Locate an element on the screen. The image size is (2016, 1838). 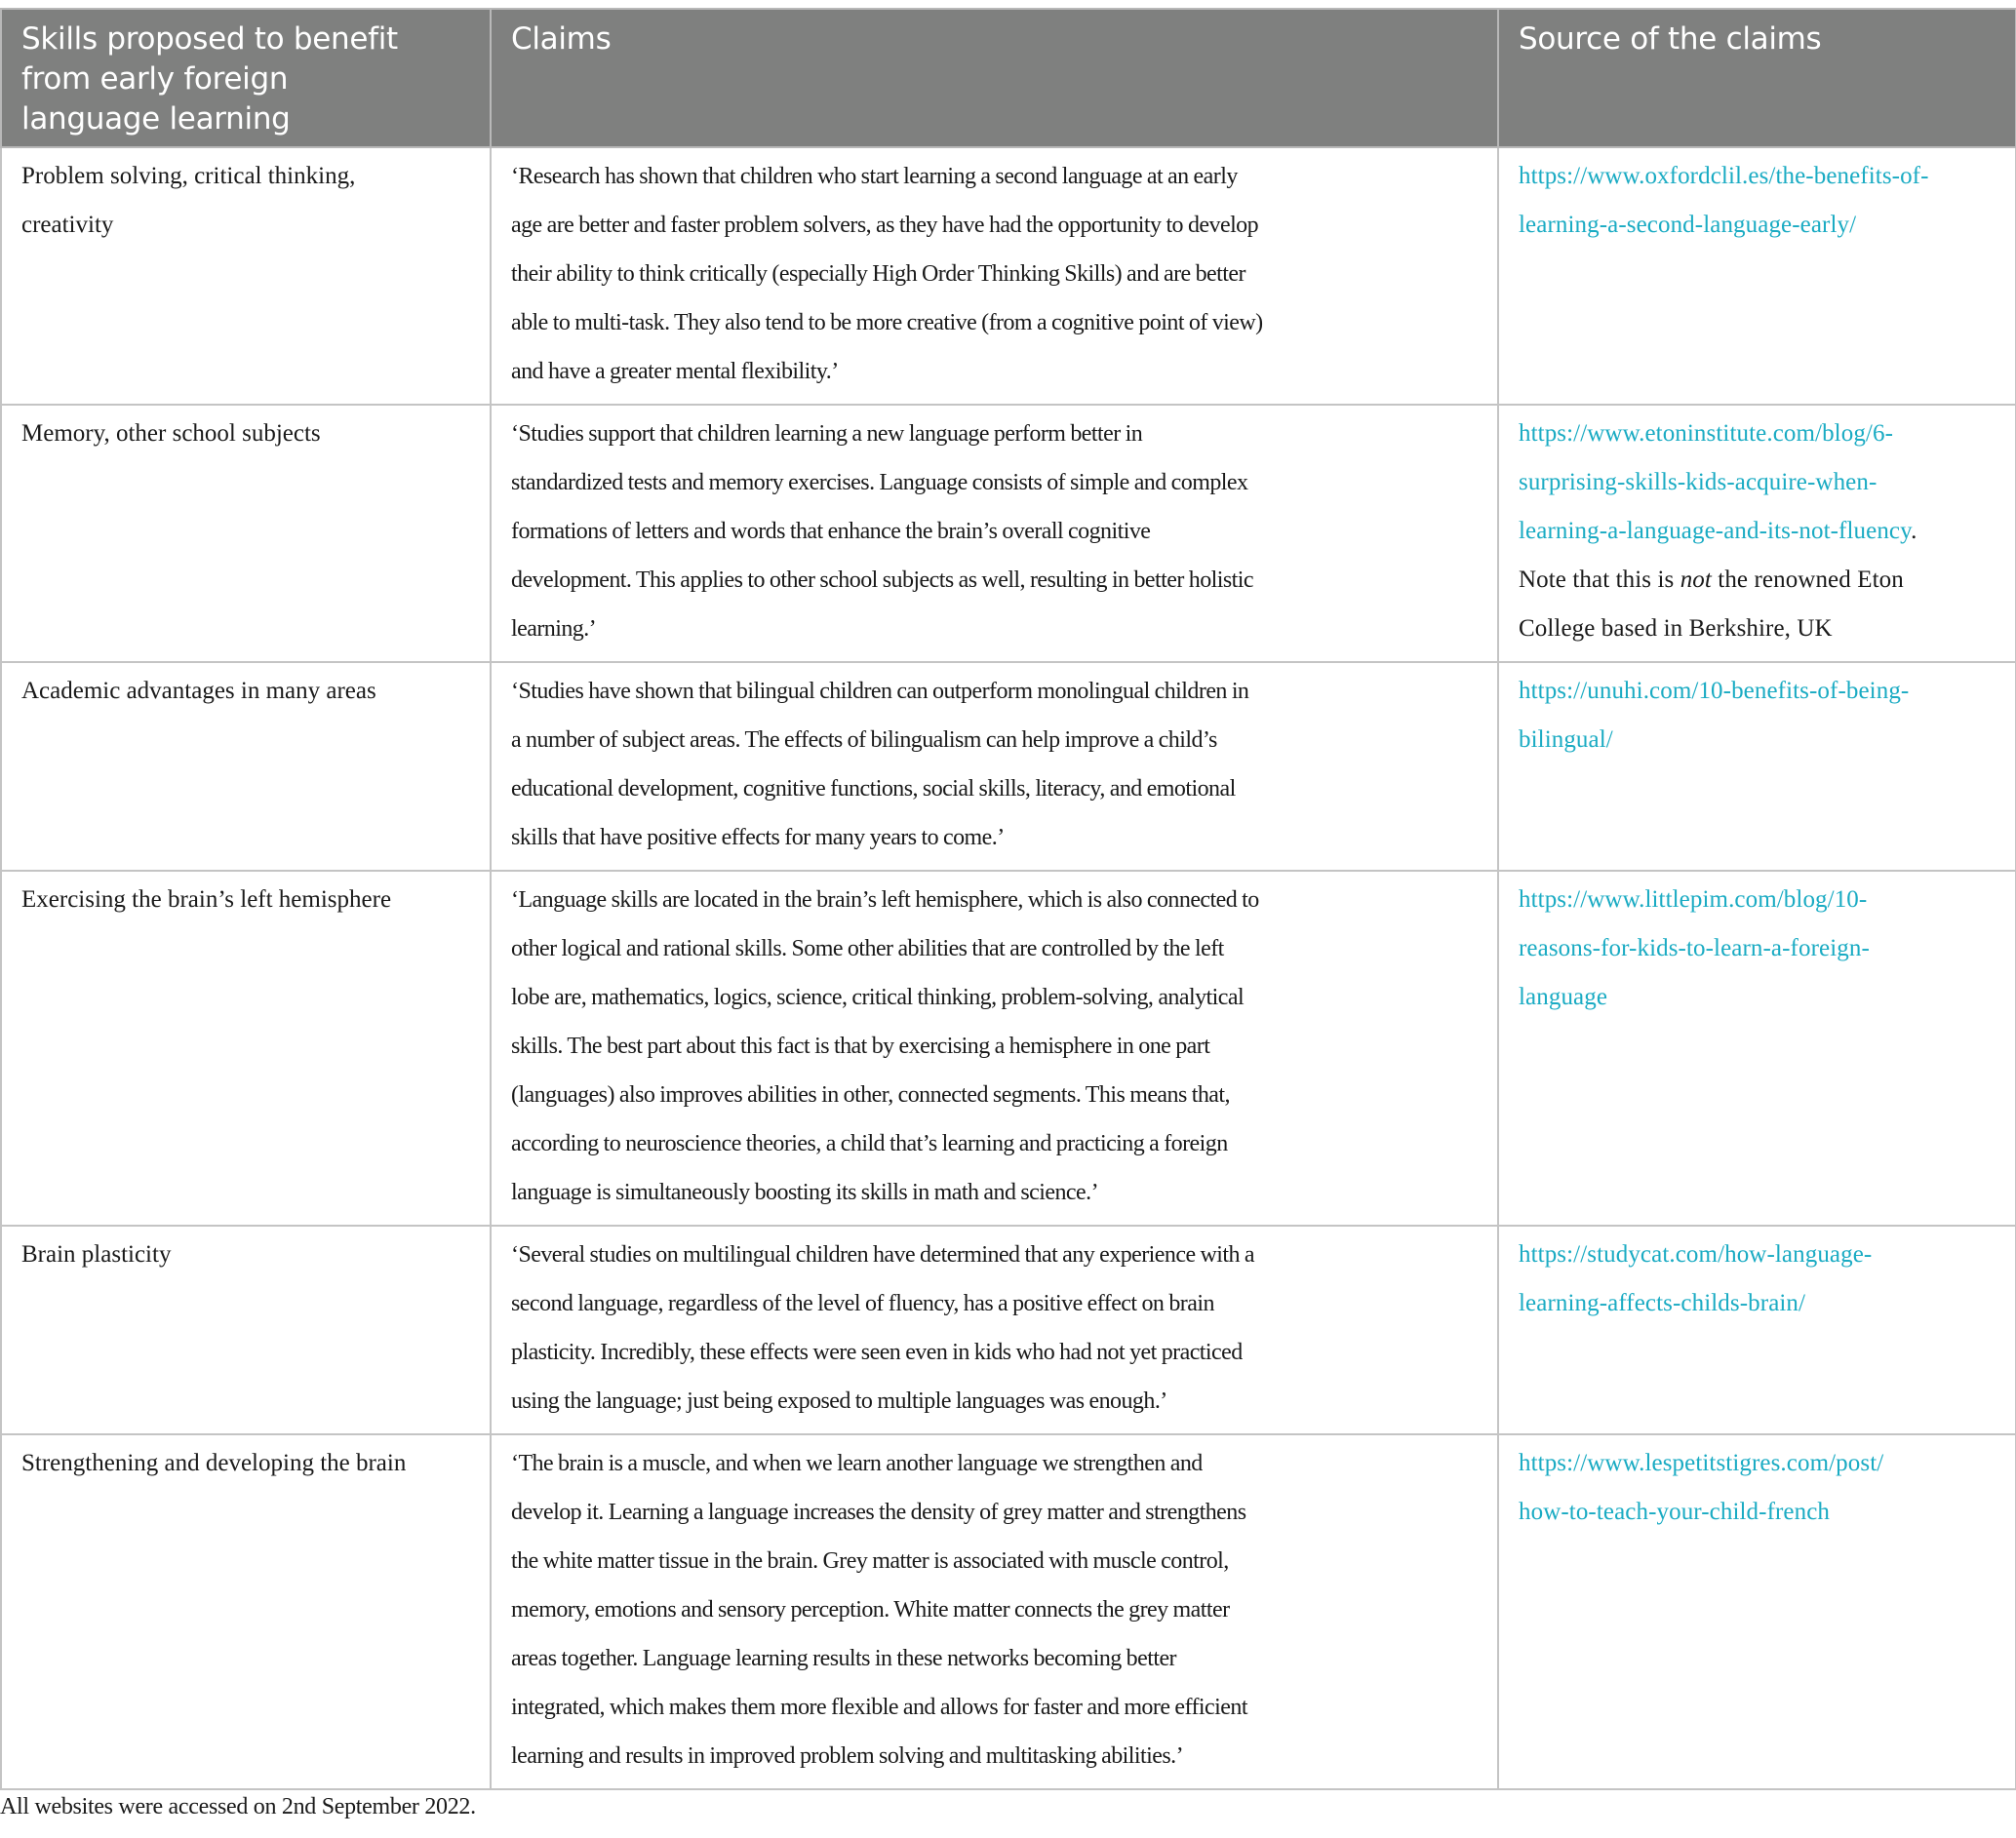
source-line: learning-a-language-and-its-not-fluency. is located at coordinates (1758, 531).